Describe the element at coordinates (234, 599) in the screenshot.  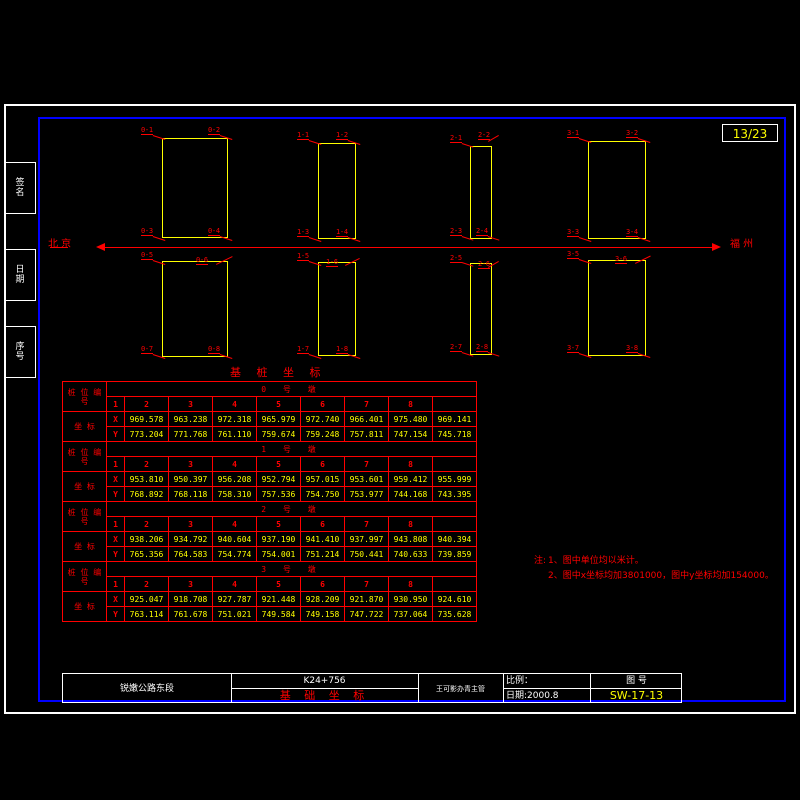
I see `cell-g3-x-3: 927.787` at that location.